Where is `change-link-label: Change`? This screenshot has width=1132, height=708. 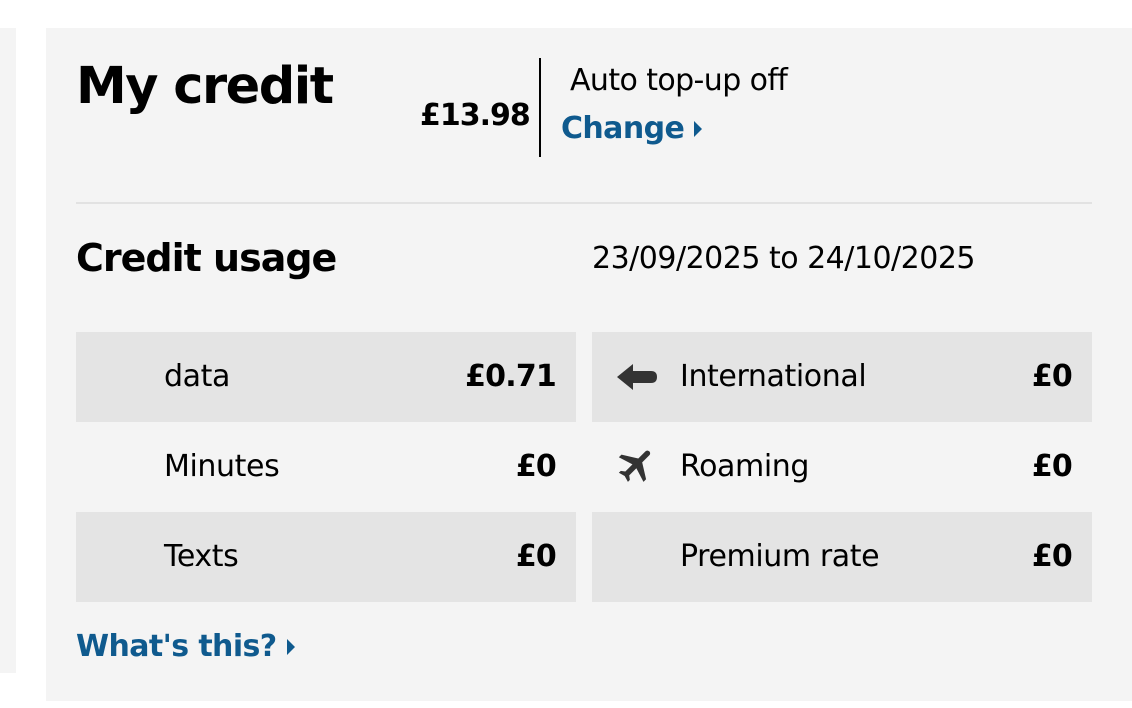 change-link-label: Change is located at coordinates (623, 128).